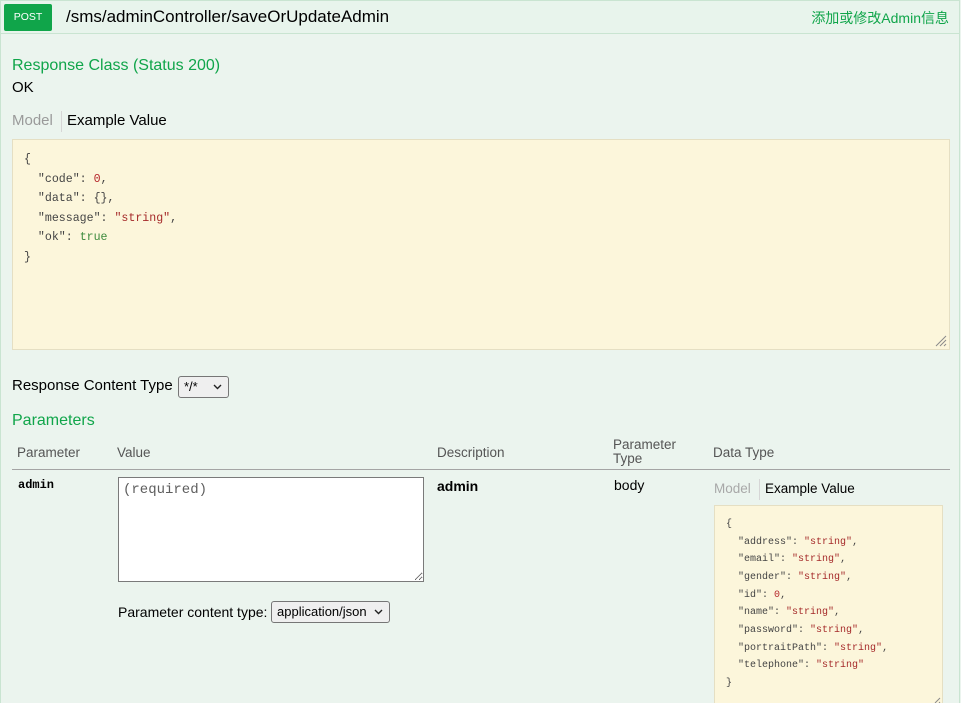  What do you see at coordinates (117, 121) in the screenshot?
I see `response-example-value-tab: Example Value` at bounding box center [117, 121].